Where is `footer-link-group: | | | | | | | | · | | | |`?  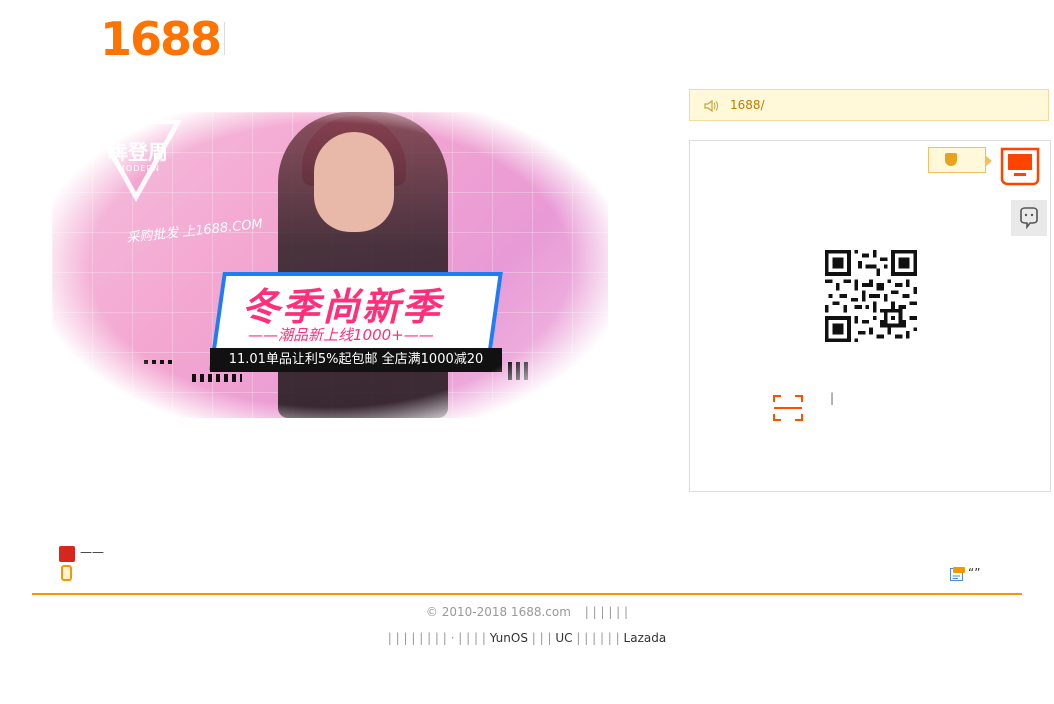
footer-link-group: | | | | | | | | · | | | | is located at coordinates (437, 638).